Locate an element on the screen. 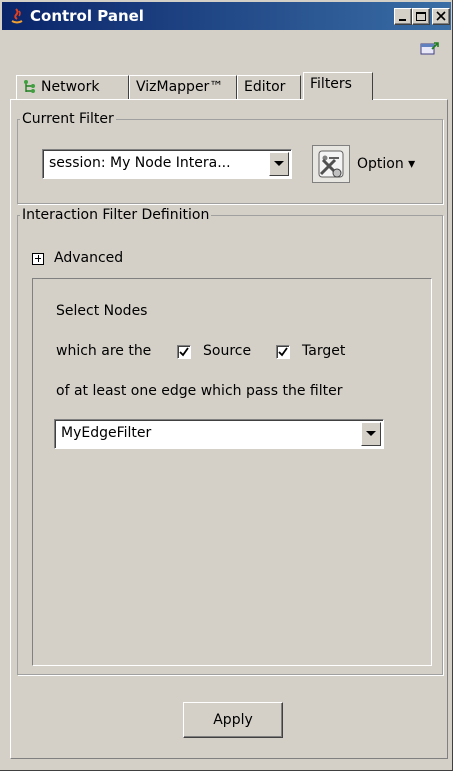 This screenshot has width=453, height=771. apply-button-label: Apply is located at coordinates (233, 720).